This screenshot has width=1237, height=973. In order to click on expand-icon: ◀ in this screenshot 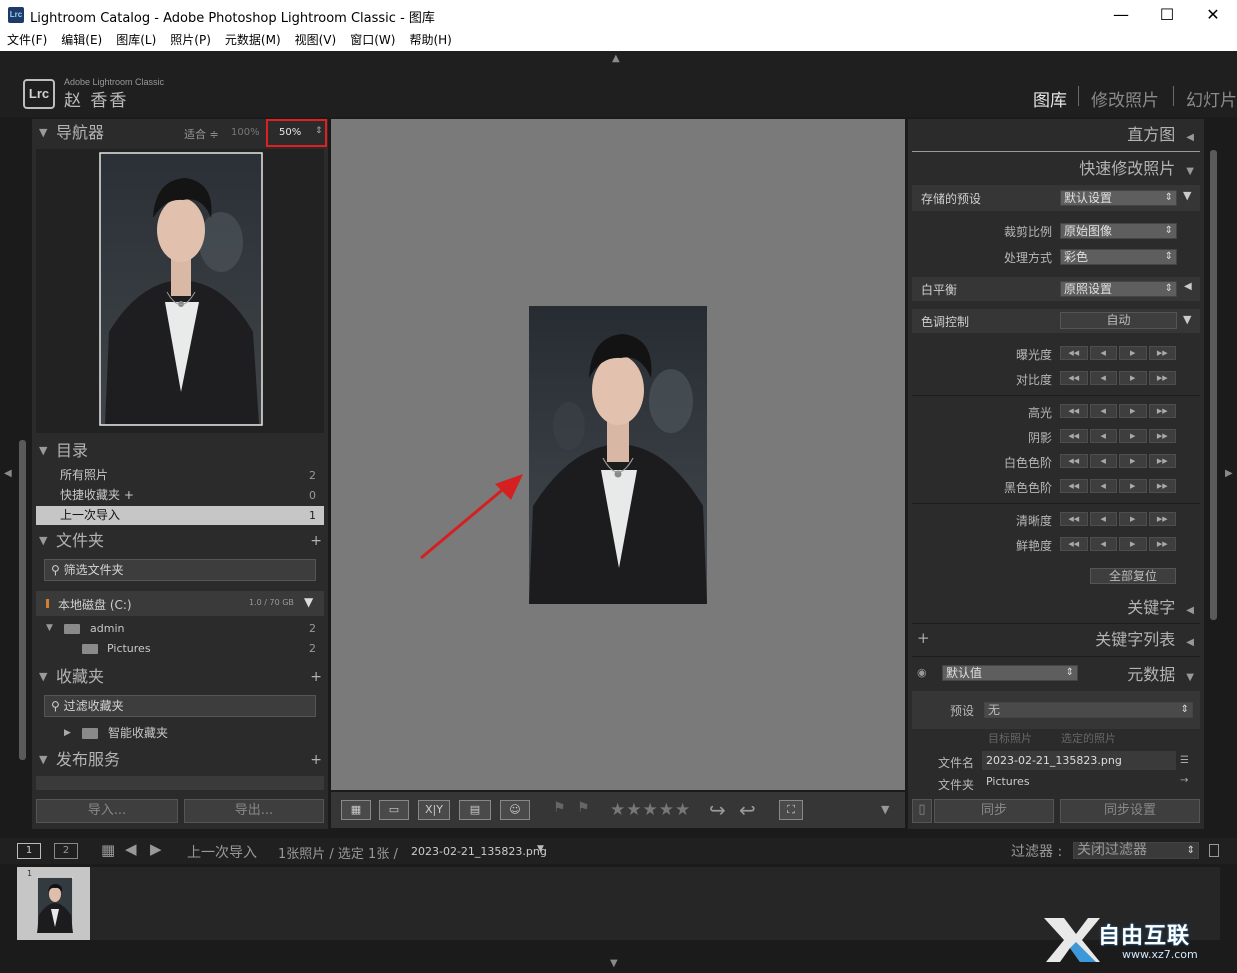, I will do `click(1188, 286)`.